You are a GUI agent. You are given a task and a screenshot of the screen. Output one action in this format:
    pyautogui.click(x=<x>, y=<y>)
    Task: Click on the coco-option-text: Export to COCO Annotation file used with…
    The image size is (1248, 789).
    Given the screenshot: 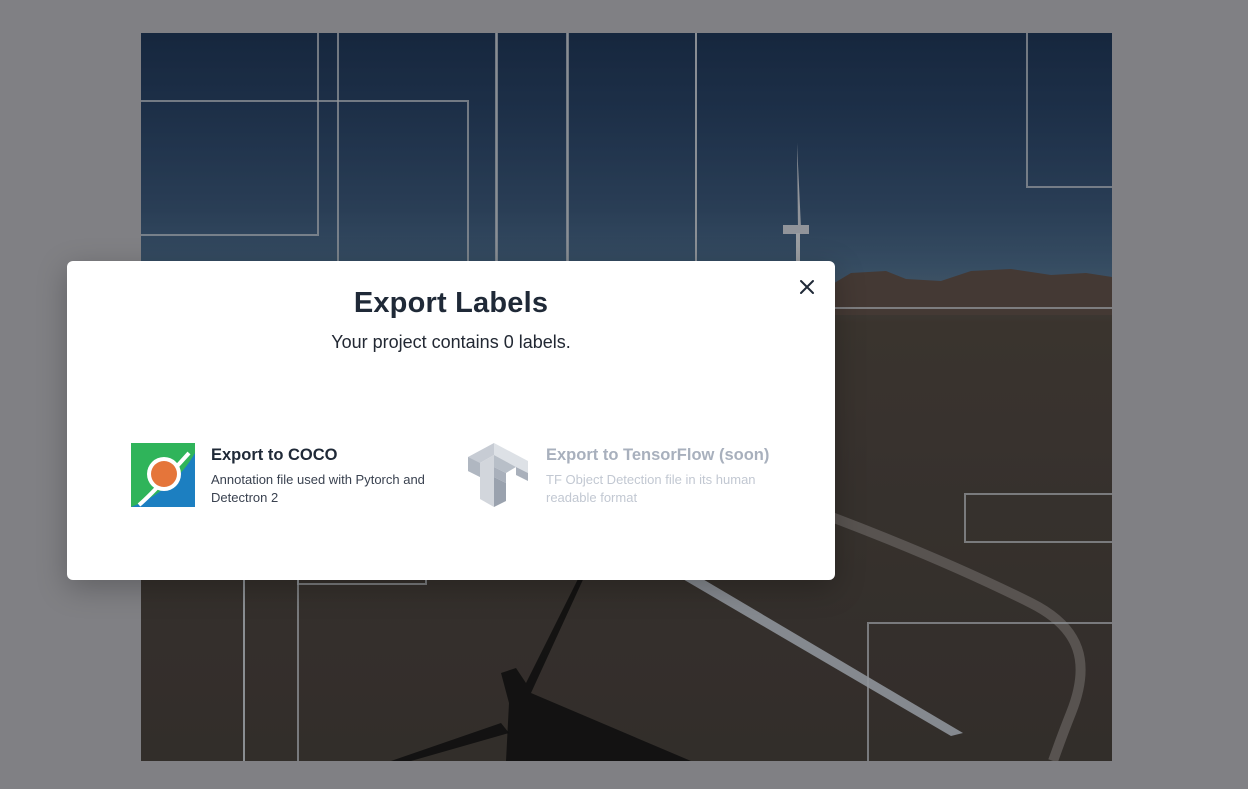 What is the action you would take?
    pyautogui.click(x=324, y=475)
    